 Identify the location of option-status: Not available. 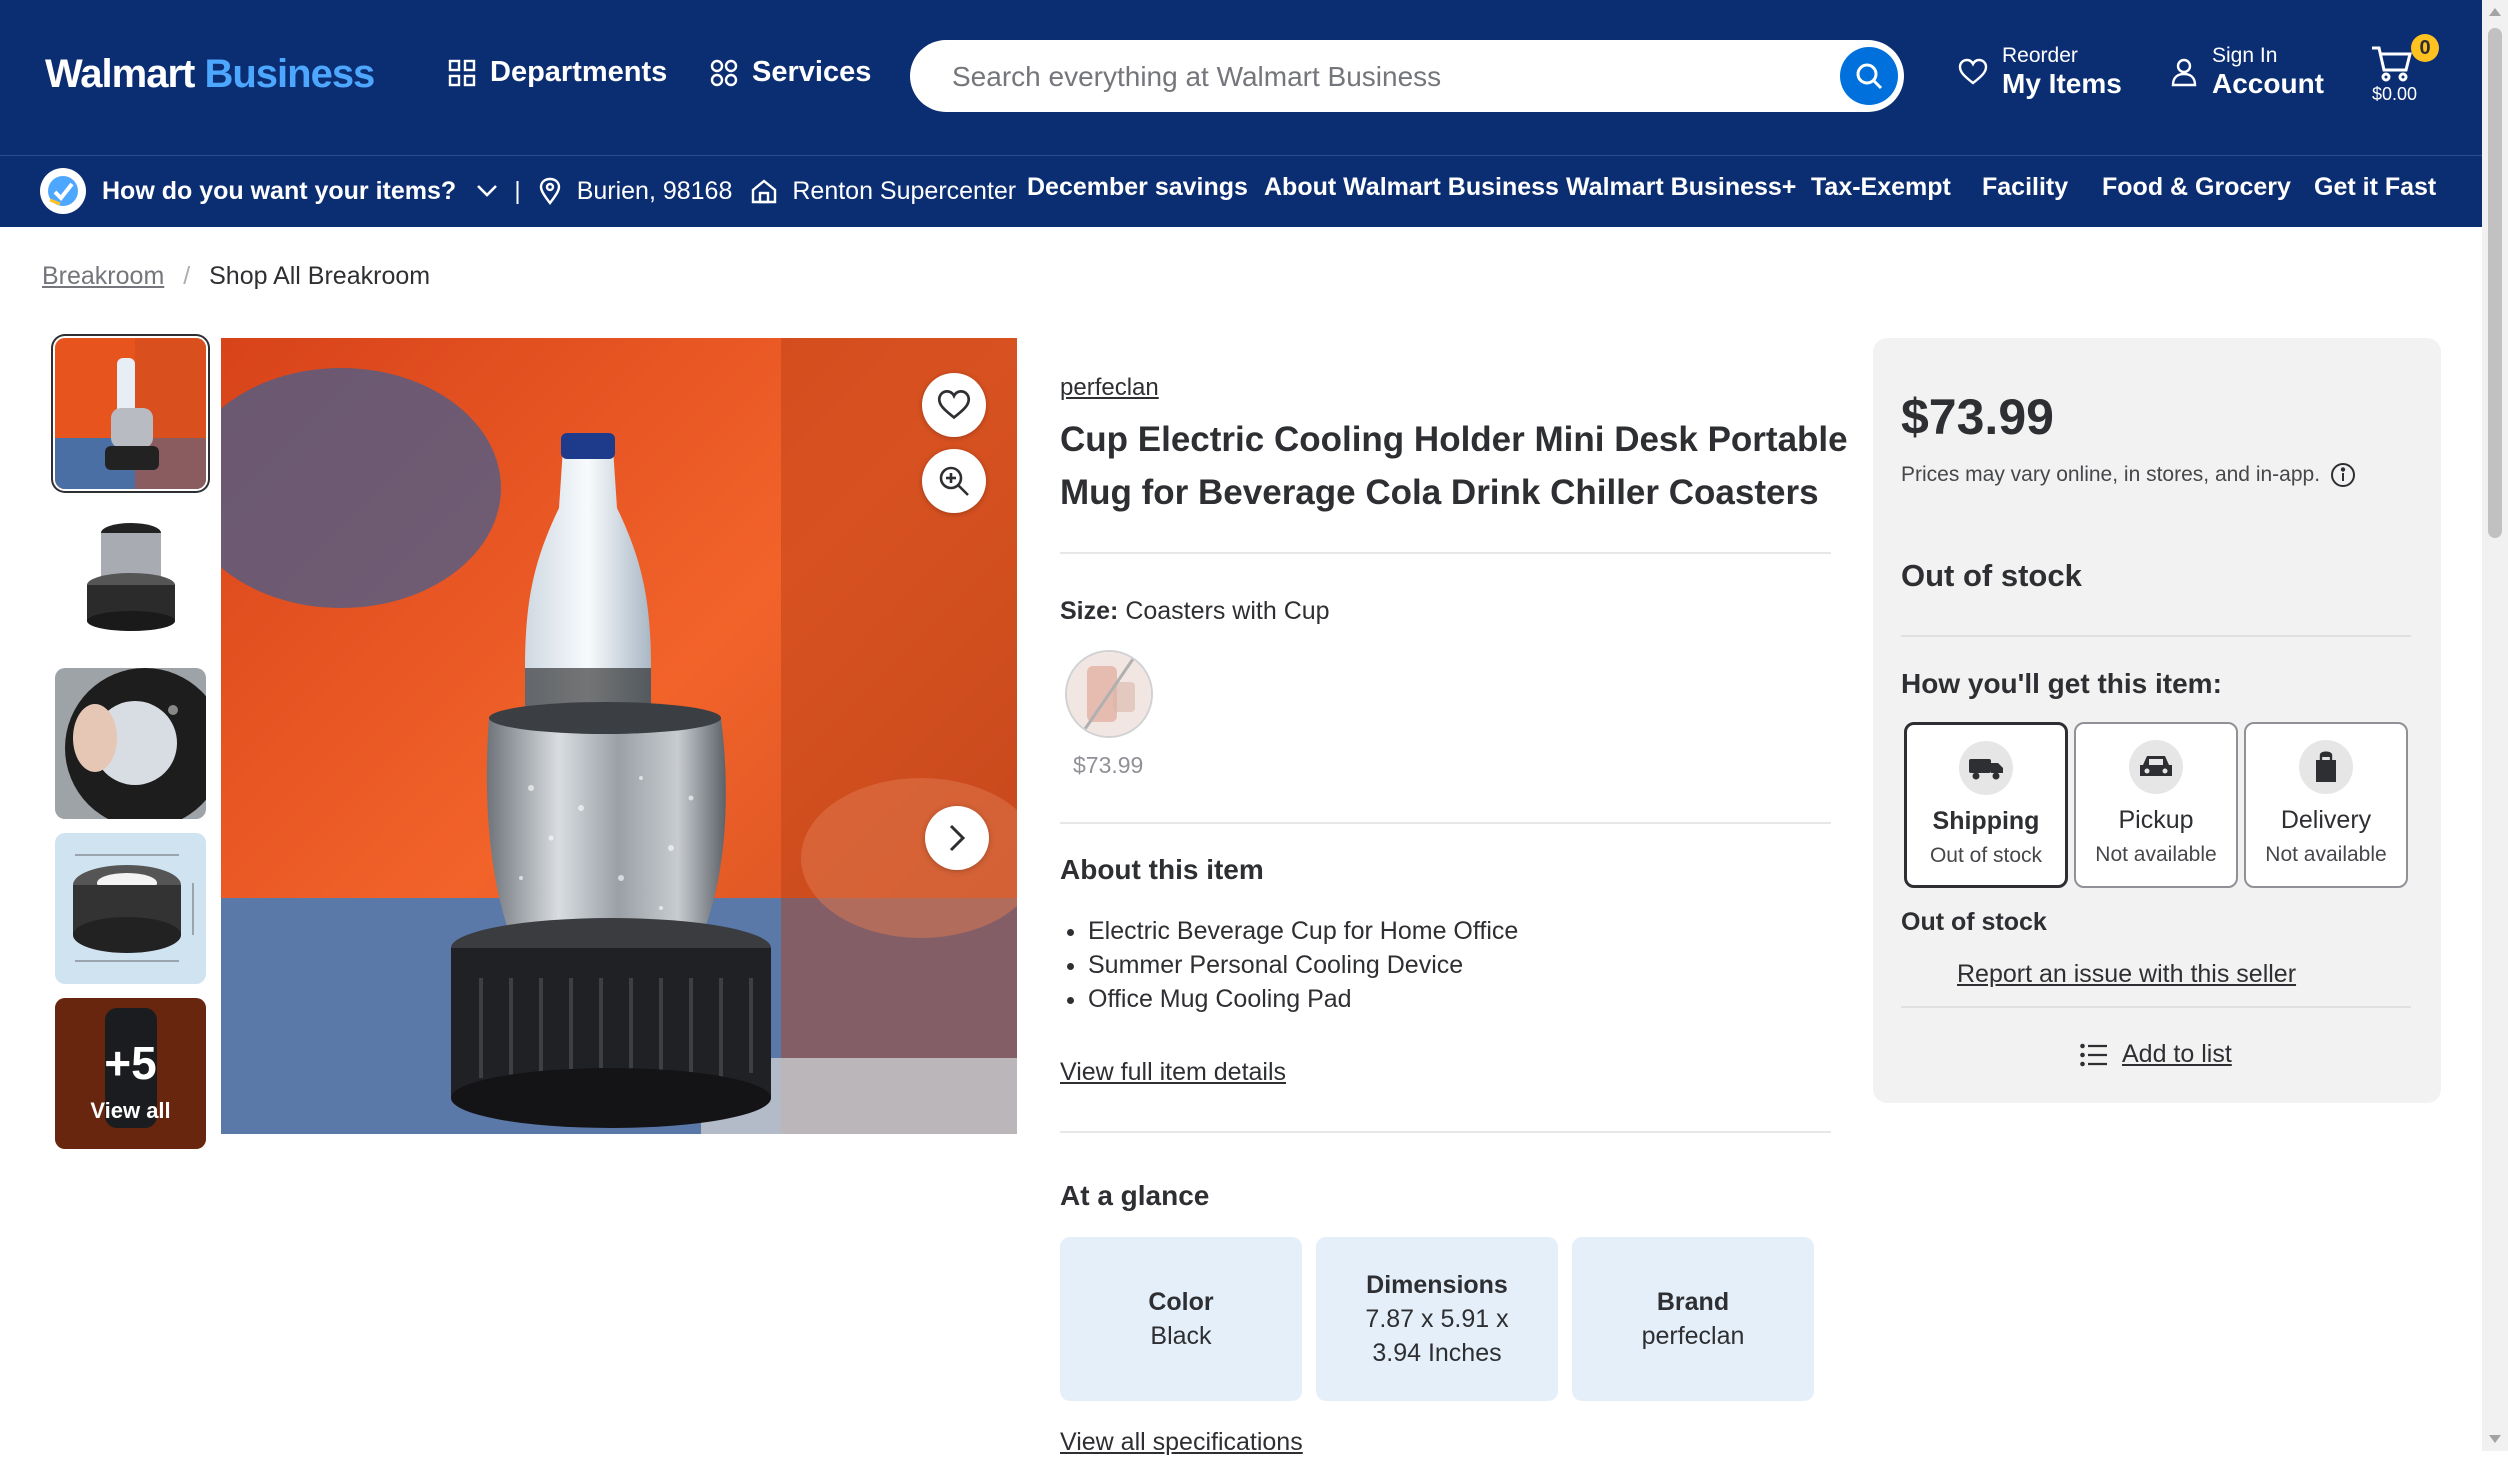
(2156, 854).